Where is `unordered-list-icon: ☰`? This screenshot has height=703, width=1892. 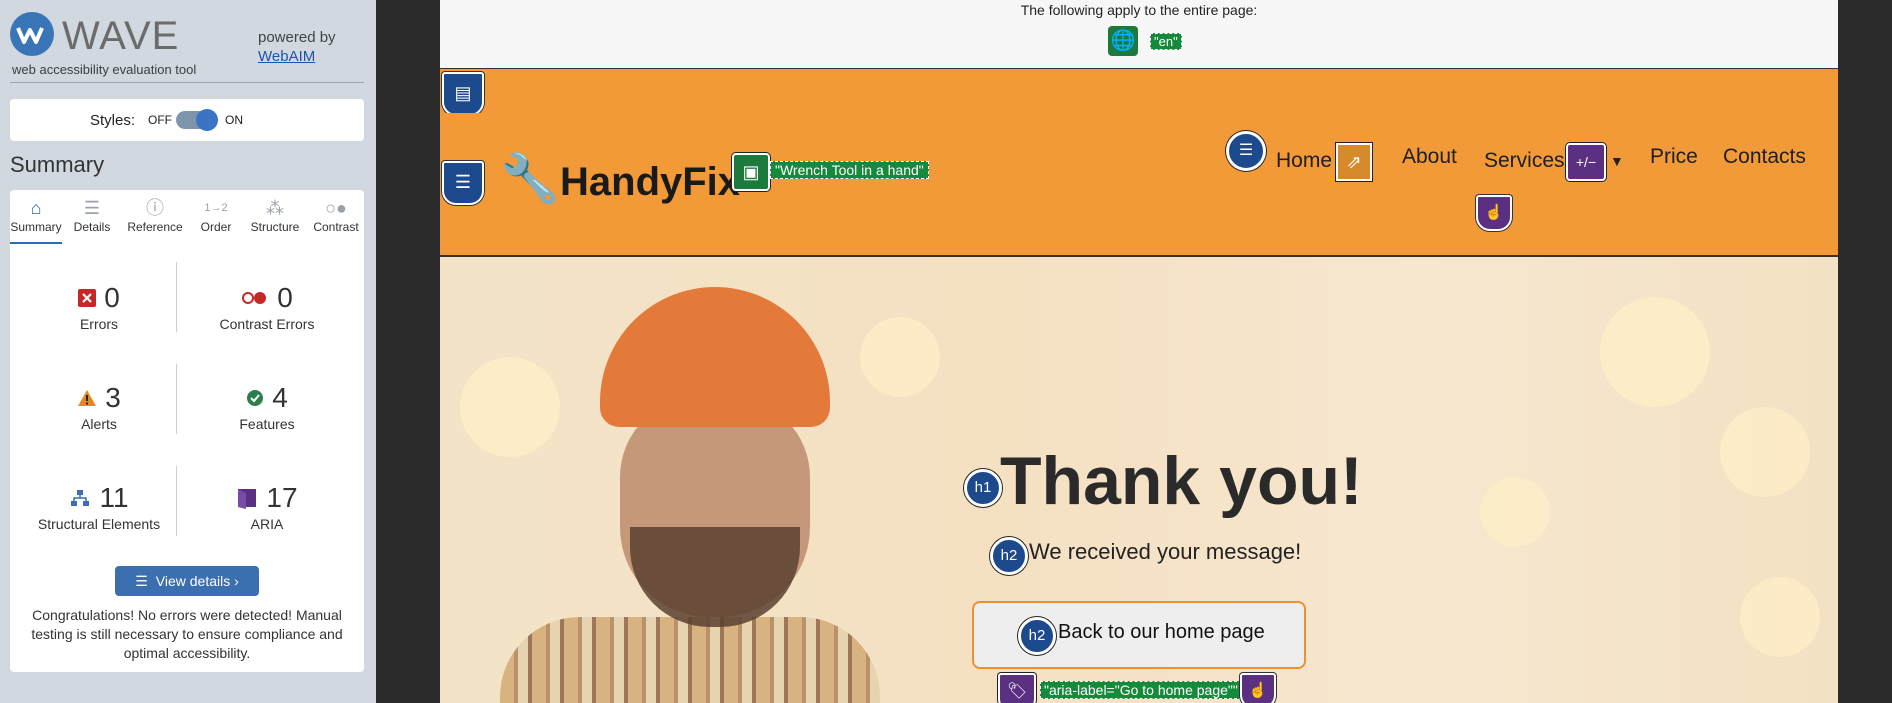 unordered-list-icon: ☰ is located at coordinates (1246, 151).